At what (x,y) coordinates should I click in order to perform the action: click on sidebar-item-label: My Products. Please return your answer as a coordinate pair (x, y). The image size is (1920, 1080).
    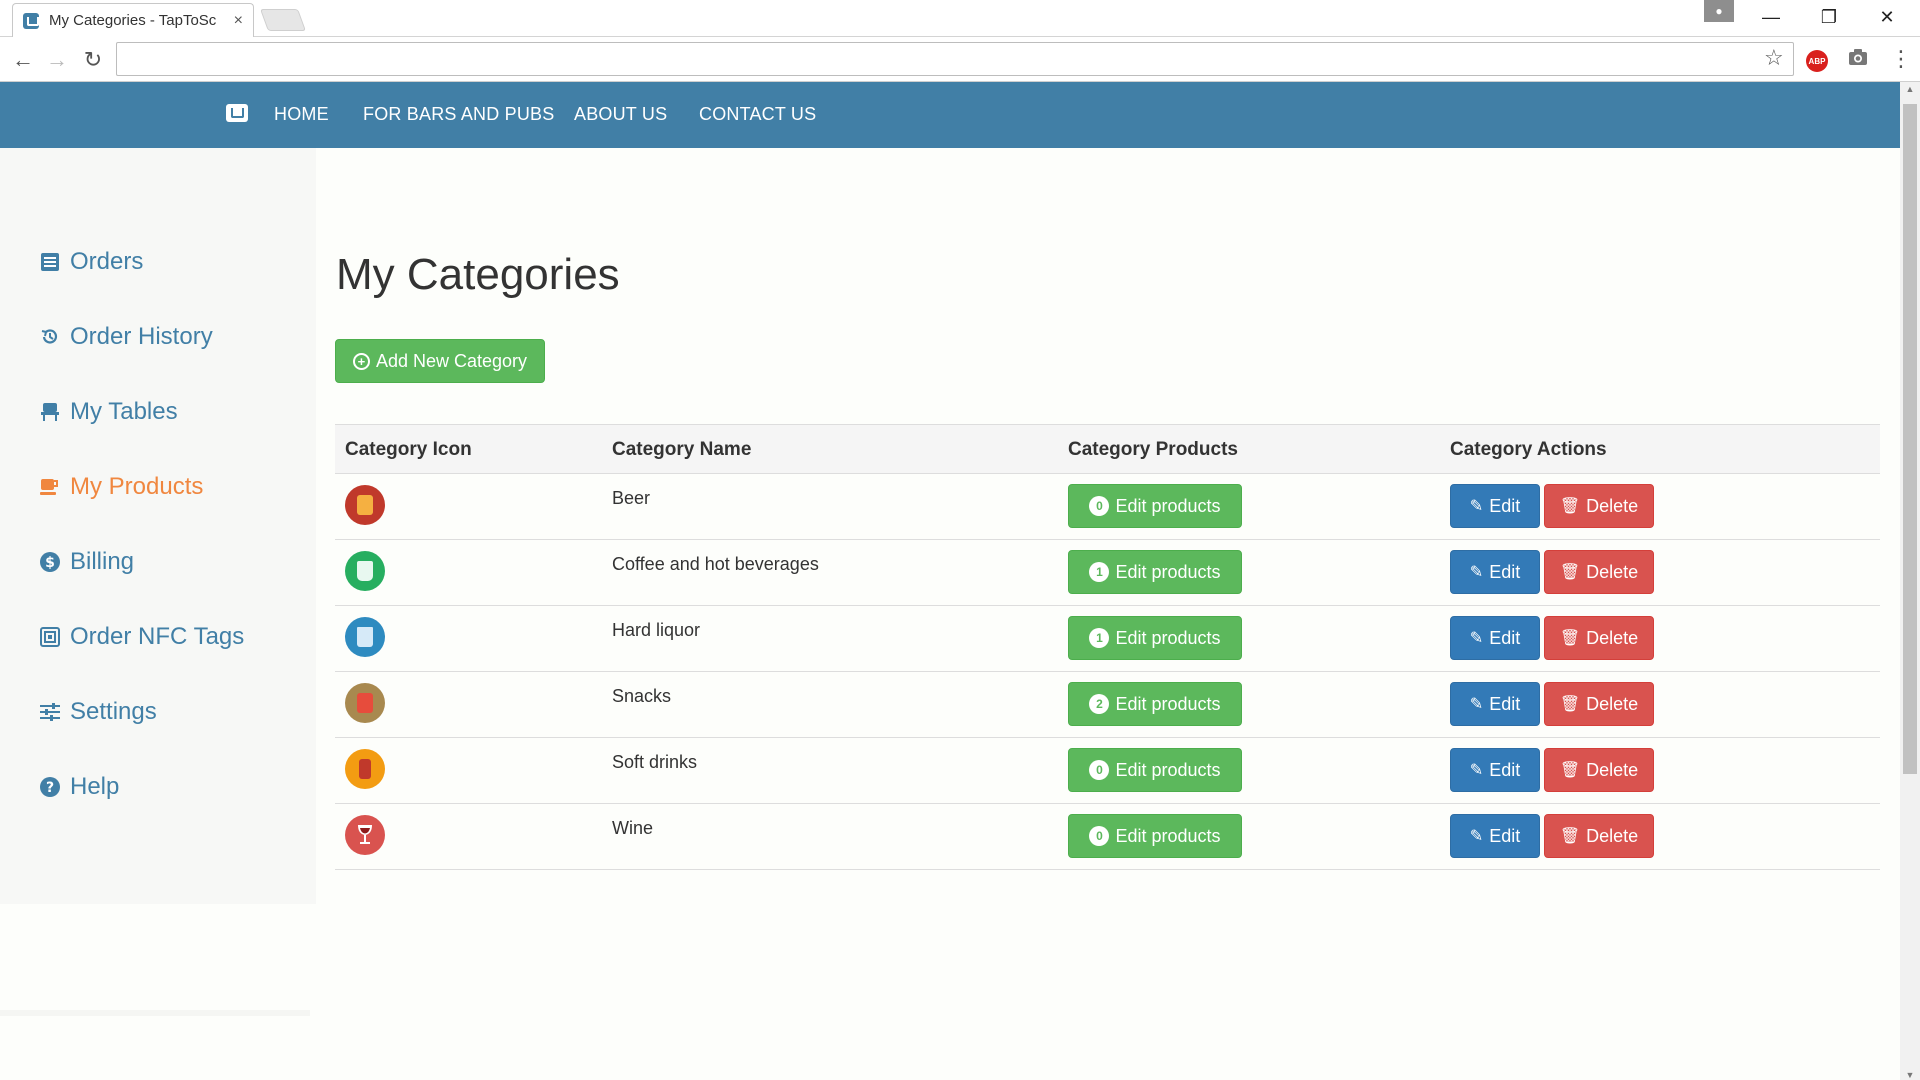
    Looking at the image, I should click on (137, 486).